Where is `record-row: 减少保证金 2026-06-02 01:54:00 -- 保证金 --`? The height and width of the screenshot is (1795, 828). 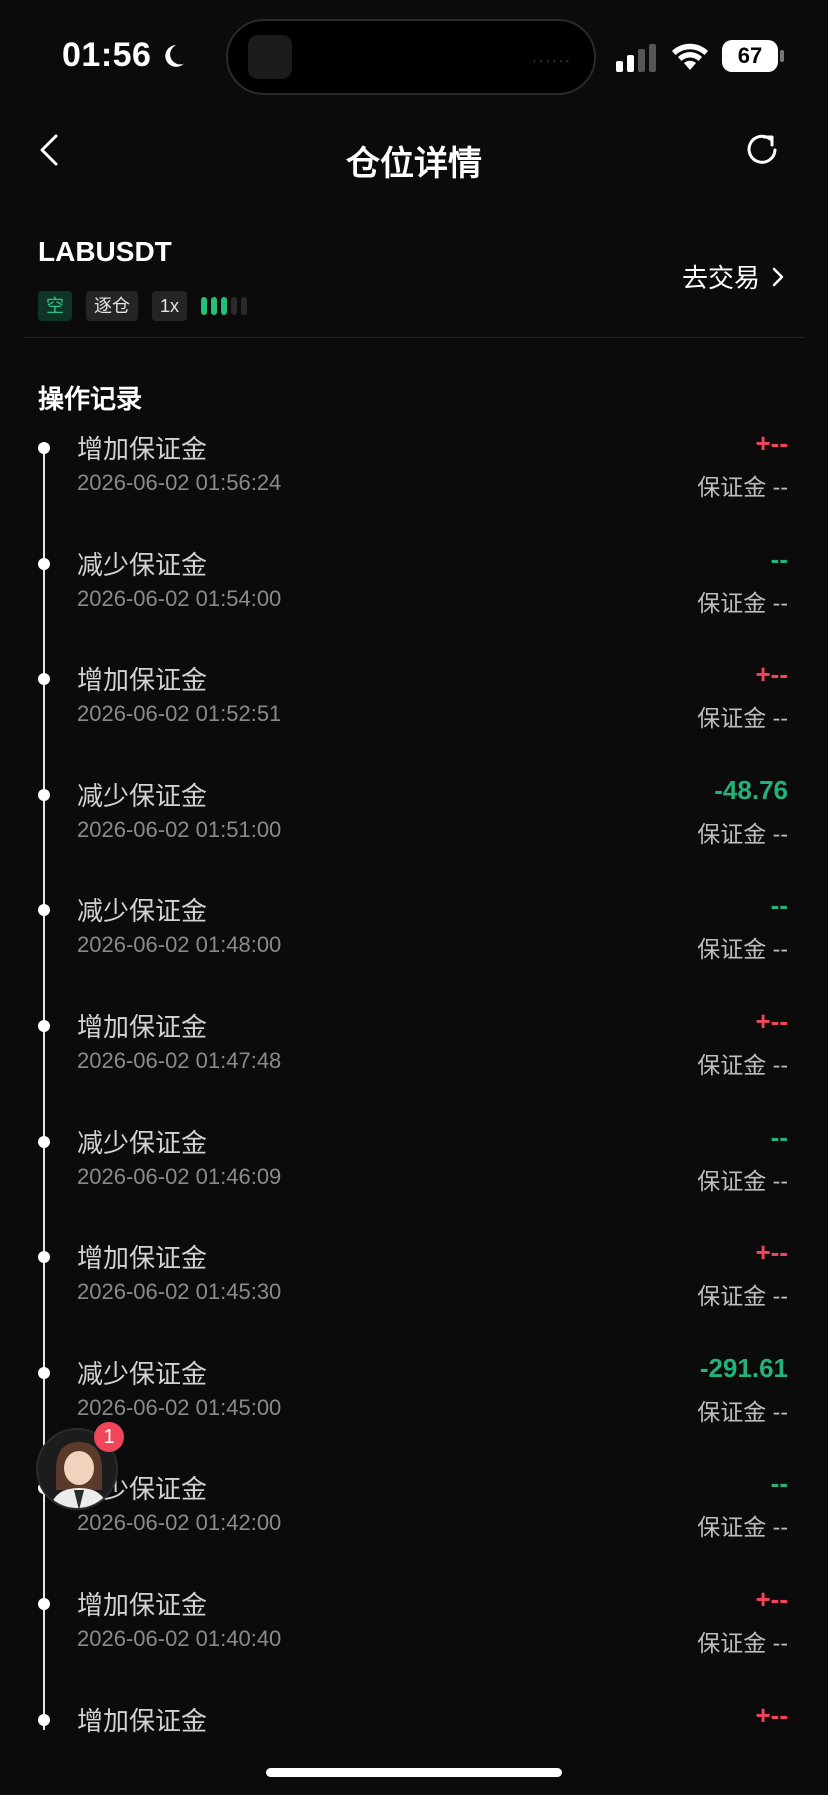 record-row: 减少保证金 2026-06-02 01:54:00 -- 保证金 -- is located at coordinates (414, 600).